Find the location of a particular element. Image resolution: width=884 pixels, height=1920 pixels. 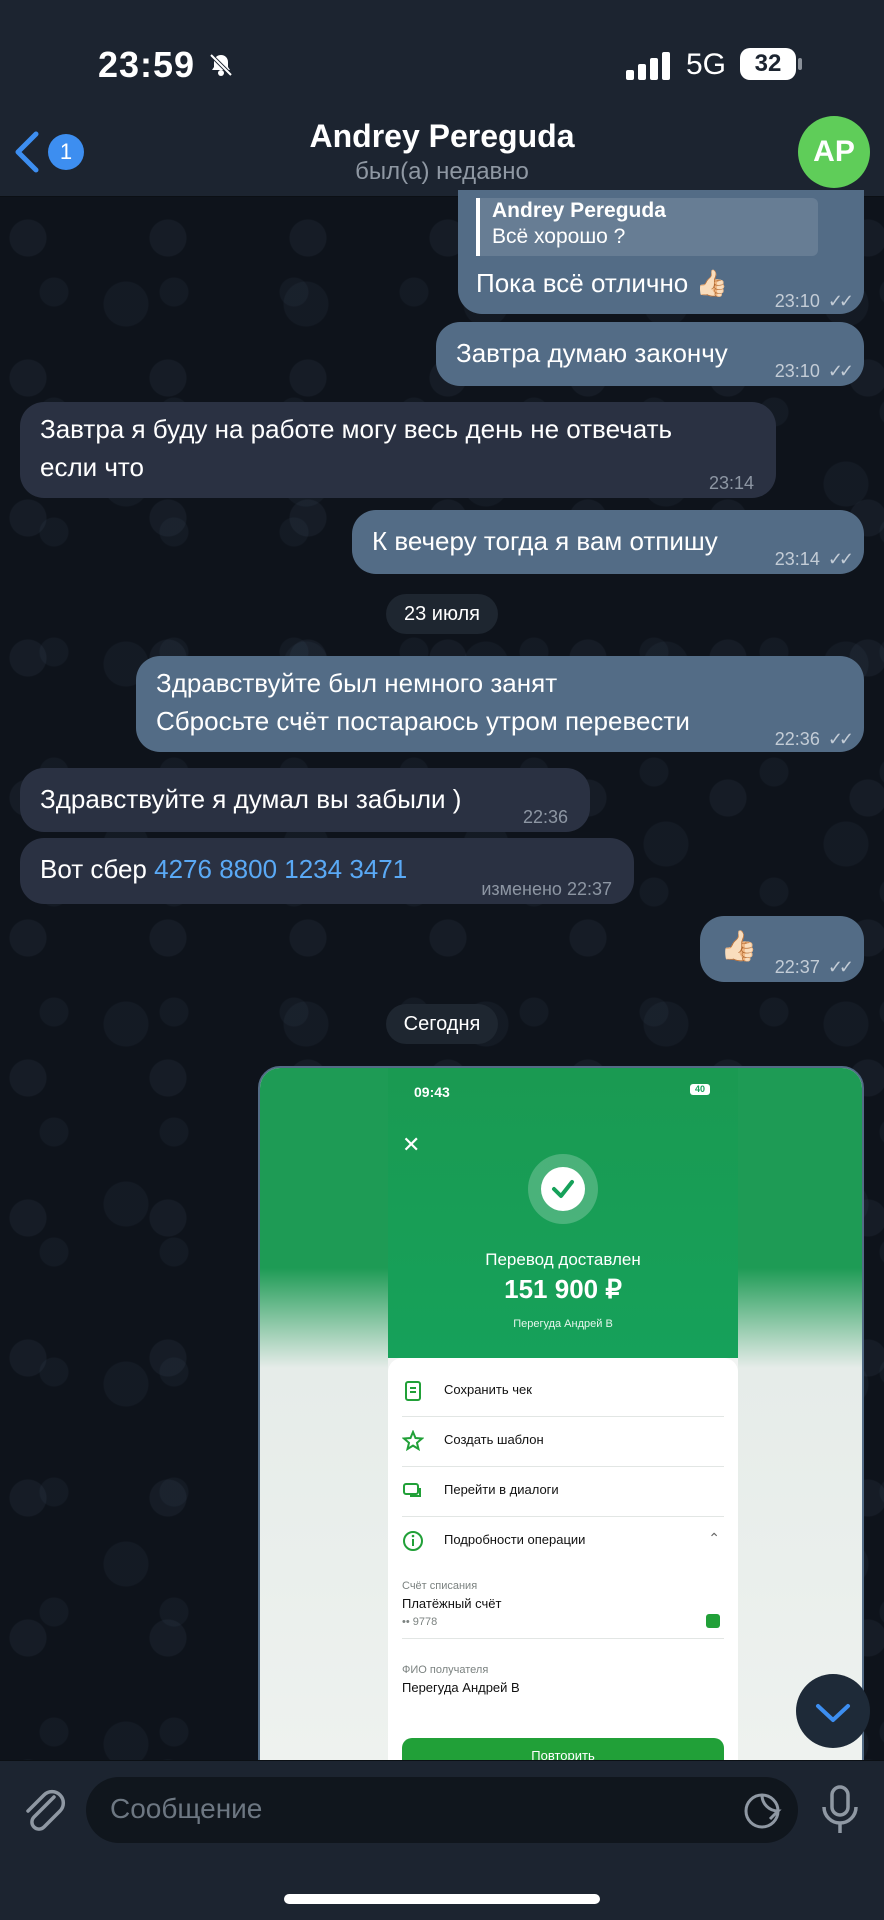

photo-battery: 40 is located at coordinates (700, 1089).